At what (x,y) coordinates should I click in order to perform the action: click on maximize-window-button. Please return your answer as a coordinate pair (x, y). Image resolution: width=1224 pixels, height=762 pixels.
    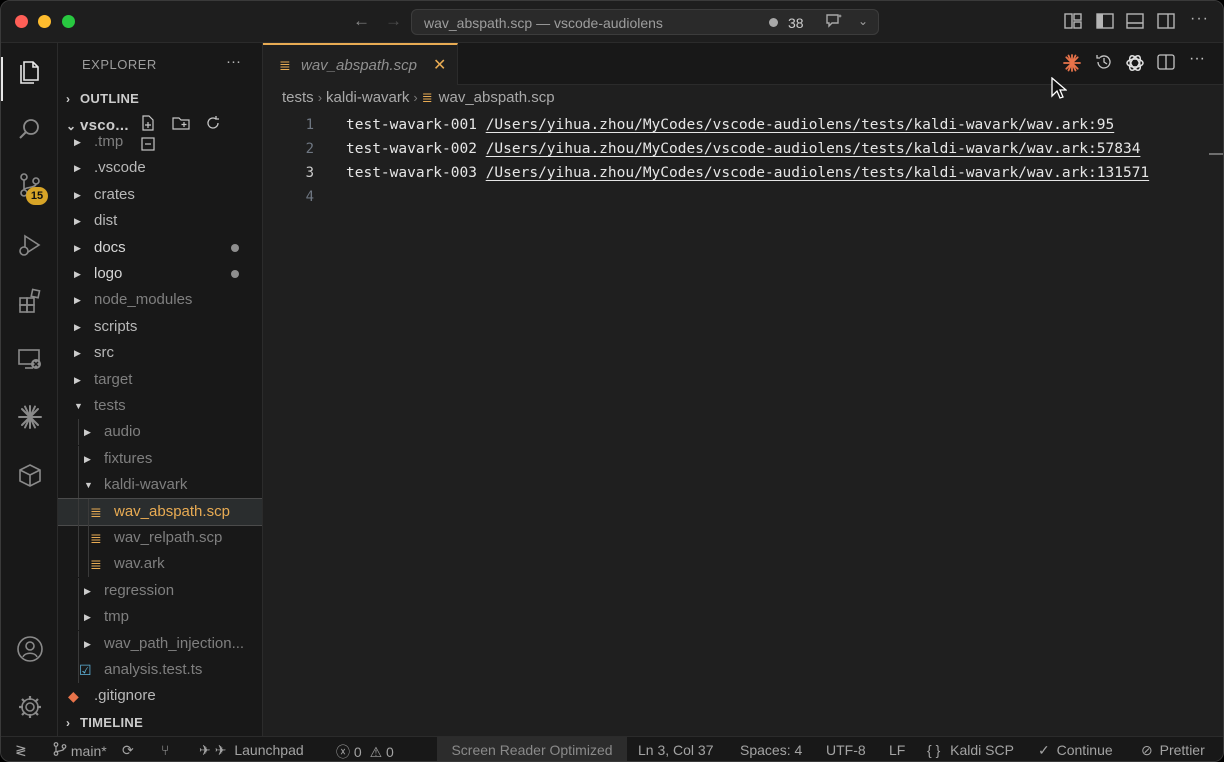
    Looking at the image, I should click on (68, 21).